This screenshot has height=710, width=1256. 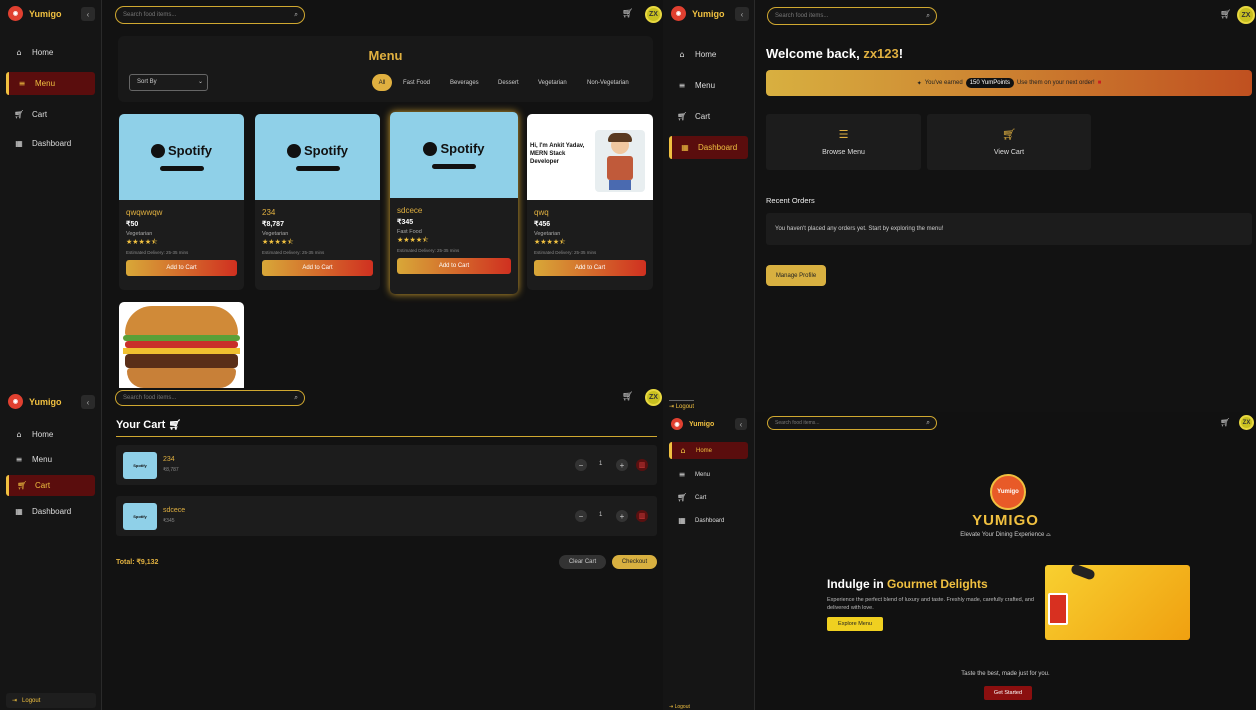 What do you see at coordinates (843, 142) in the screenshot?
I see `browse-menu-card: ☰ Browse Menu` at bounding box center [843, 142].